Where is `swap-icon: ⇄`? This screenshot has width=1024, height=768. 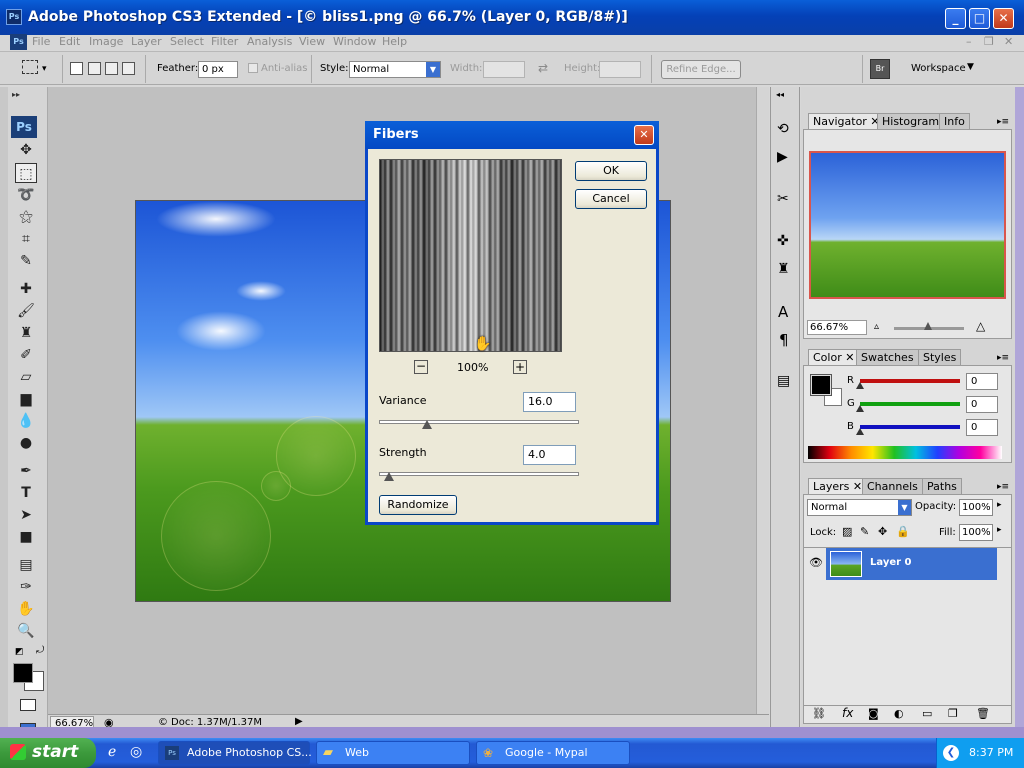 swap-icon: ⇄ is located at coordinates (543, 68).